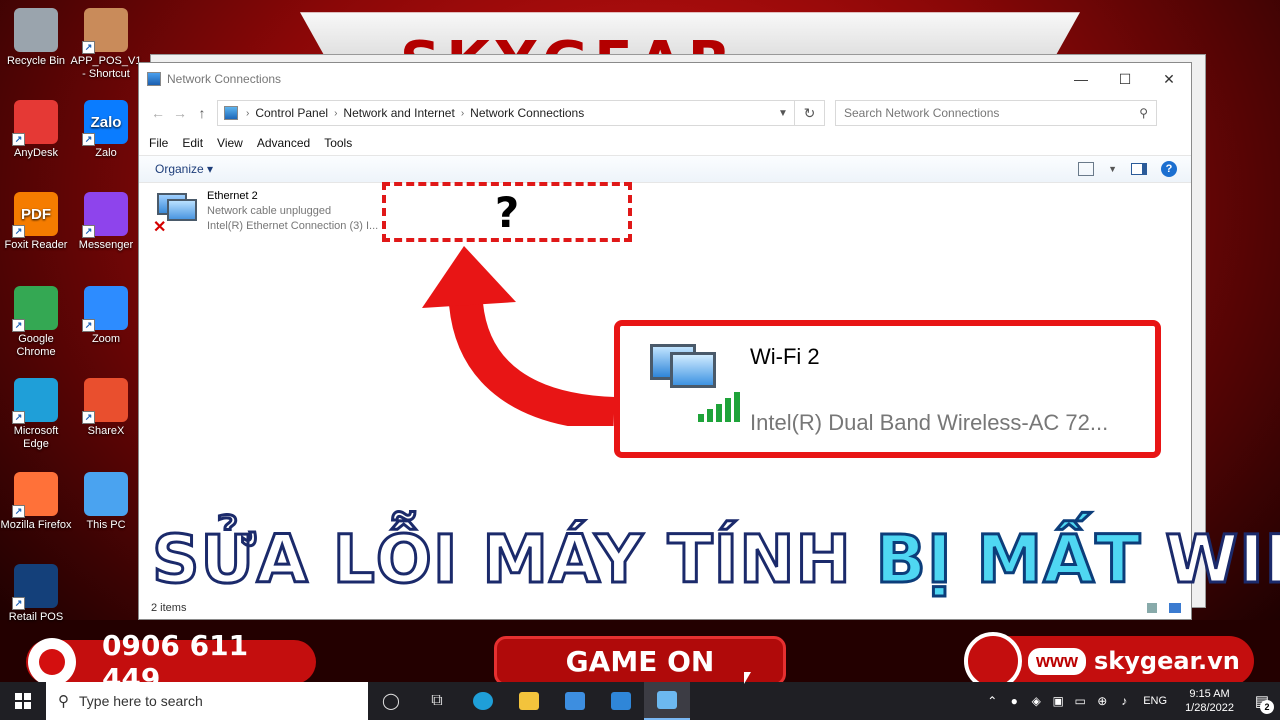  I want to click on start-button, so click(23, 701).